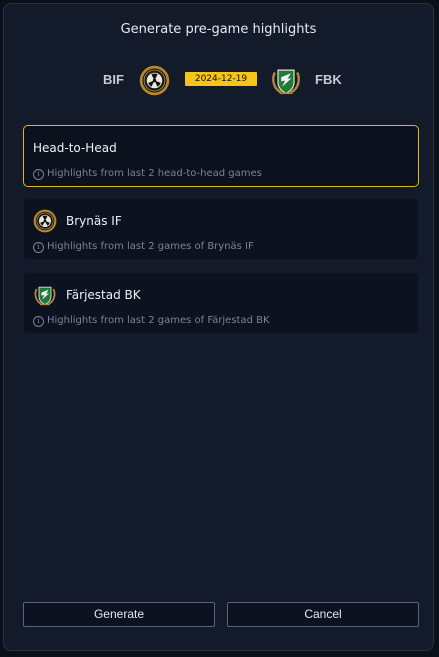  Describe the element at coordinates (75, 148) in the screenshot. I see `option-label: Head-to-Head` at that location.